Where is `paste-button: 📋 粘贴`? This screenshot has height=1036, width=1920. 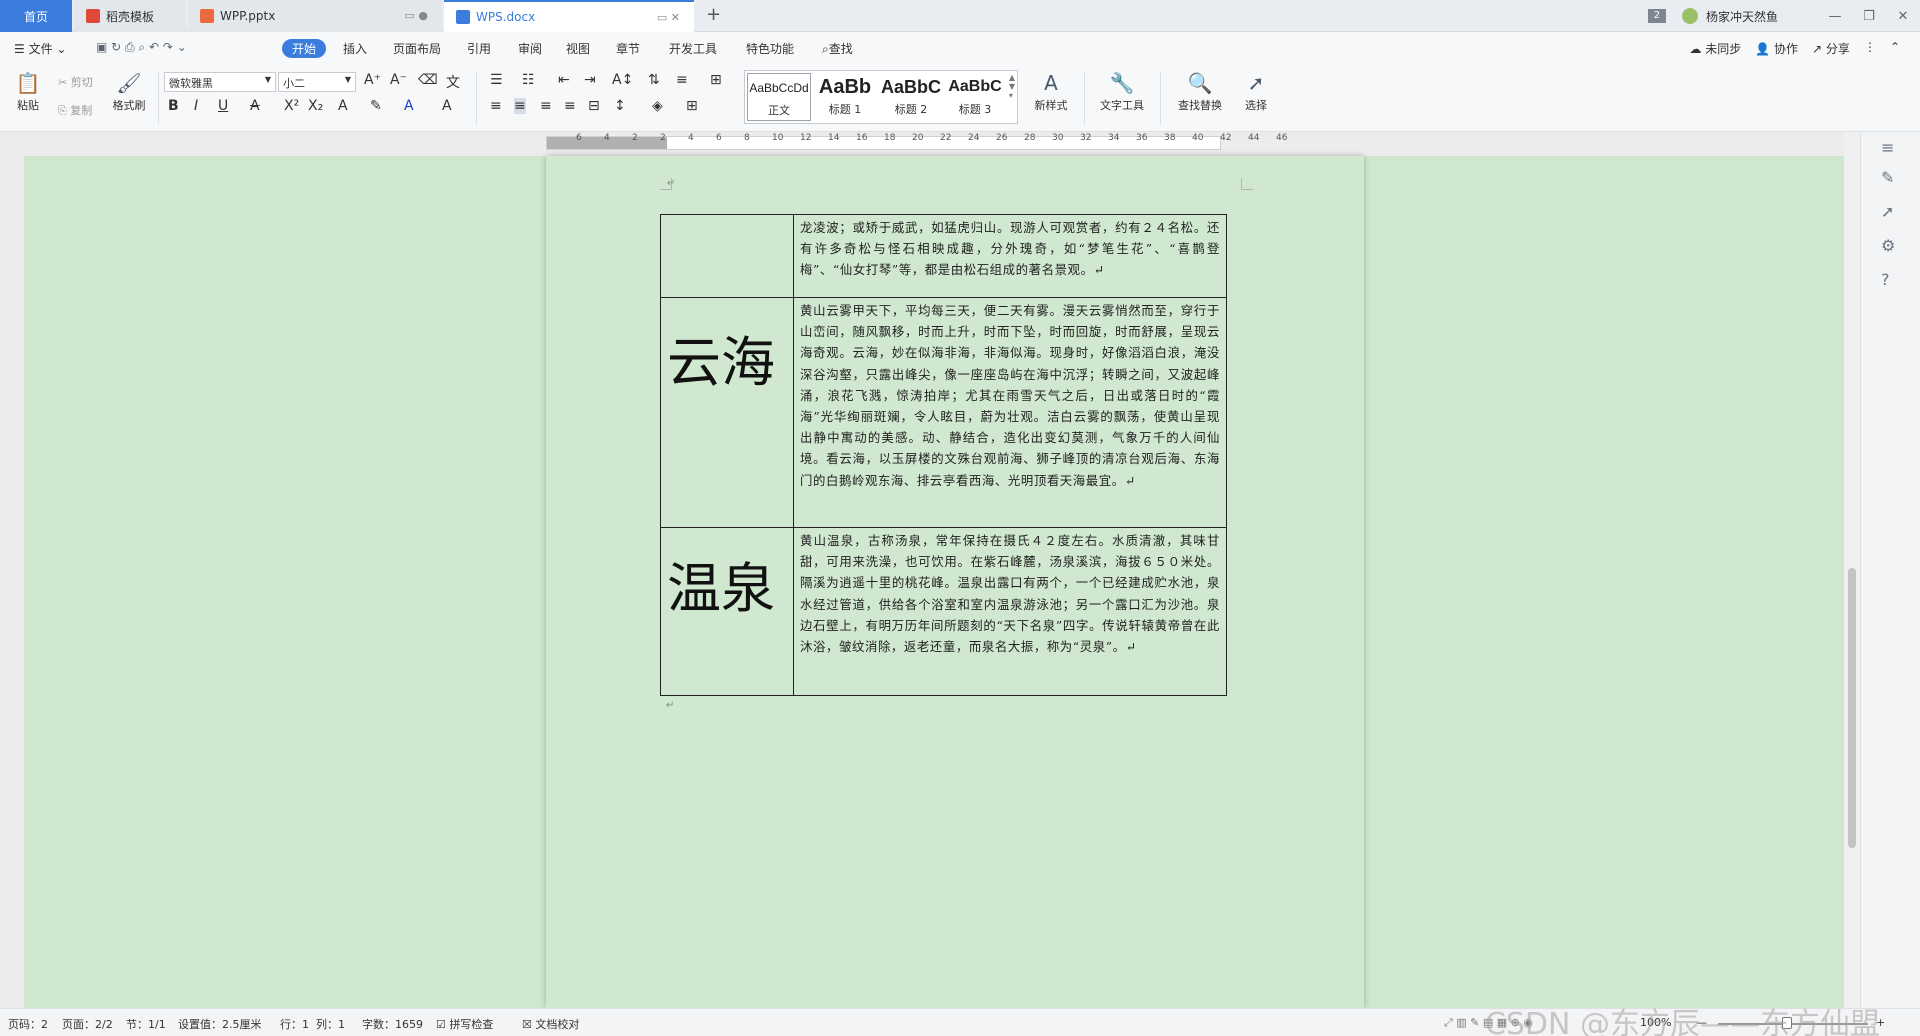 paste-button: 📋 粘贴 is located at coordinates (28, 92).